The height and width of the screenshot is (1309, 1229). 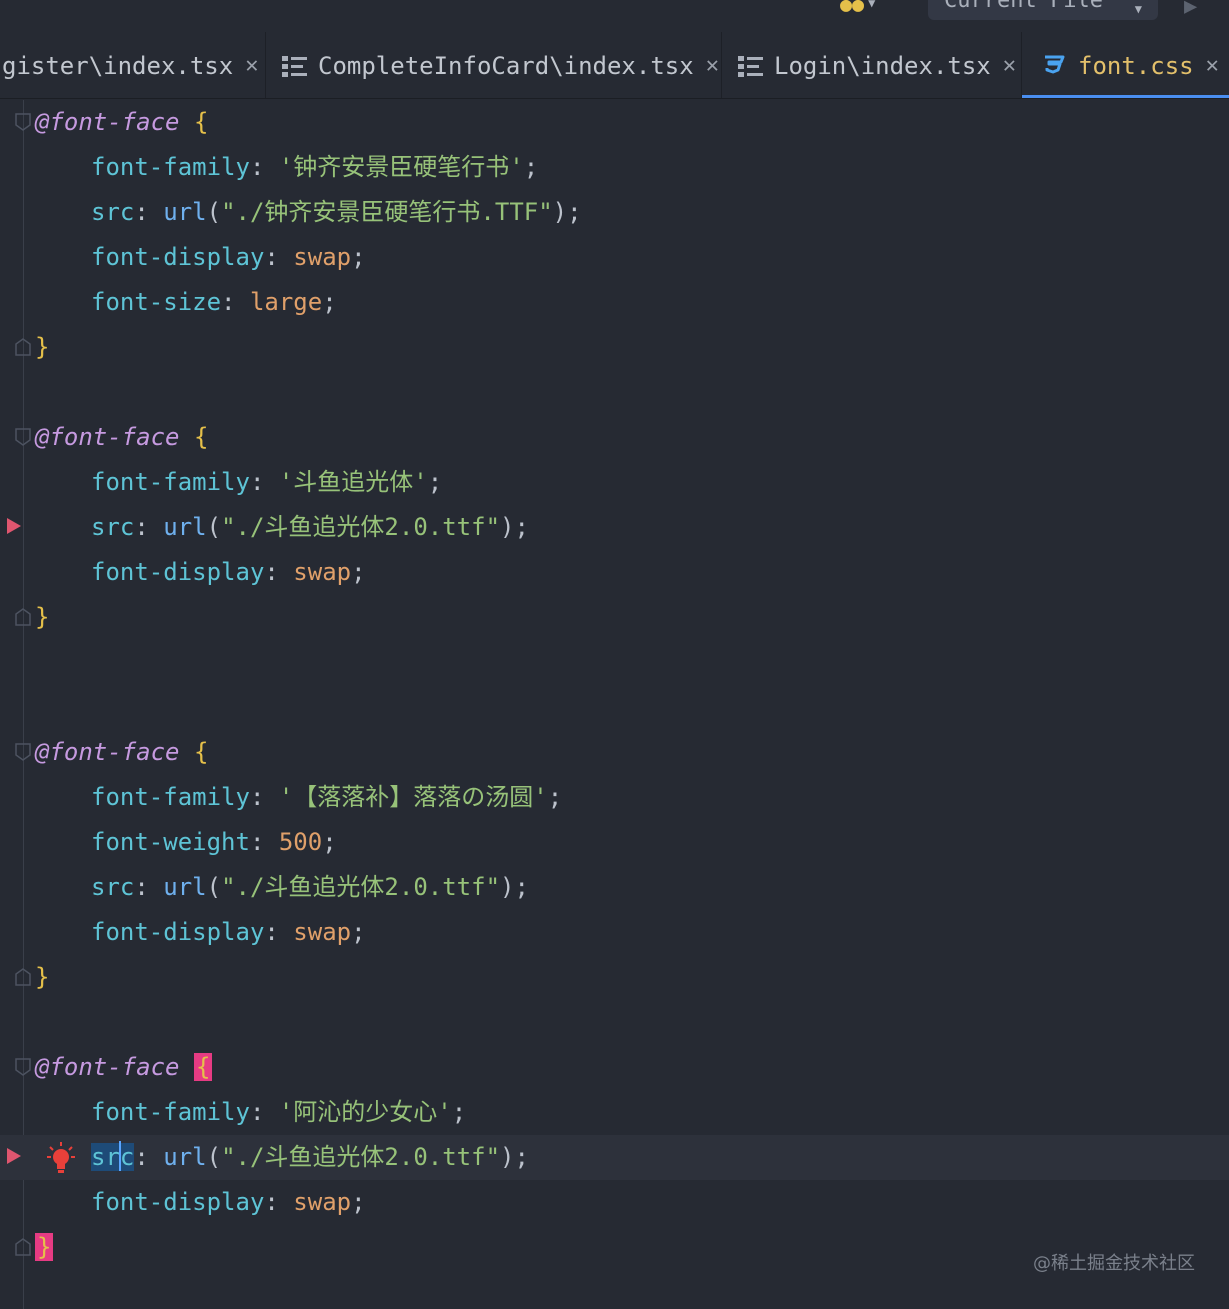 I want to click on chevron-down-icon: ▼, so click(x=872, y=5).